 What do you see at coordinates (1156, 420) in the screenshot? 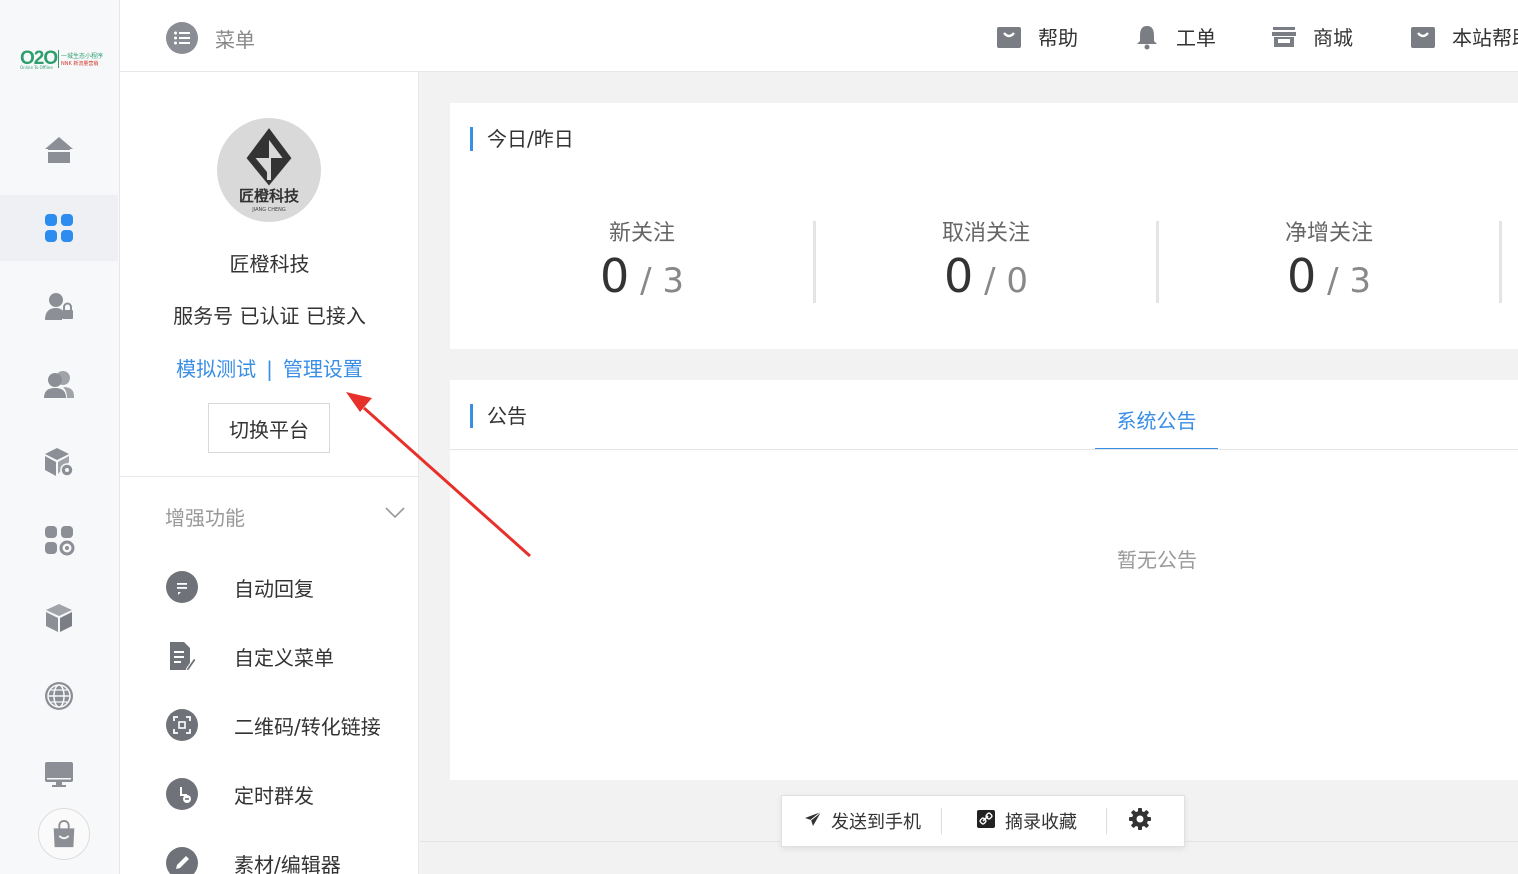
I see `tab-system-notice: 系统公告` at bounding box center [1156, 420].